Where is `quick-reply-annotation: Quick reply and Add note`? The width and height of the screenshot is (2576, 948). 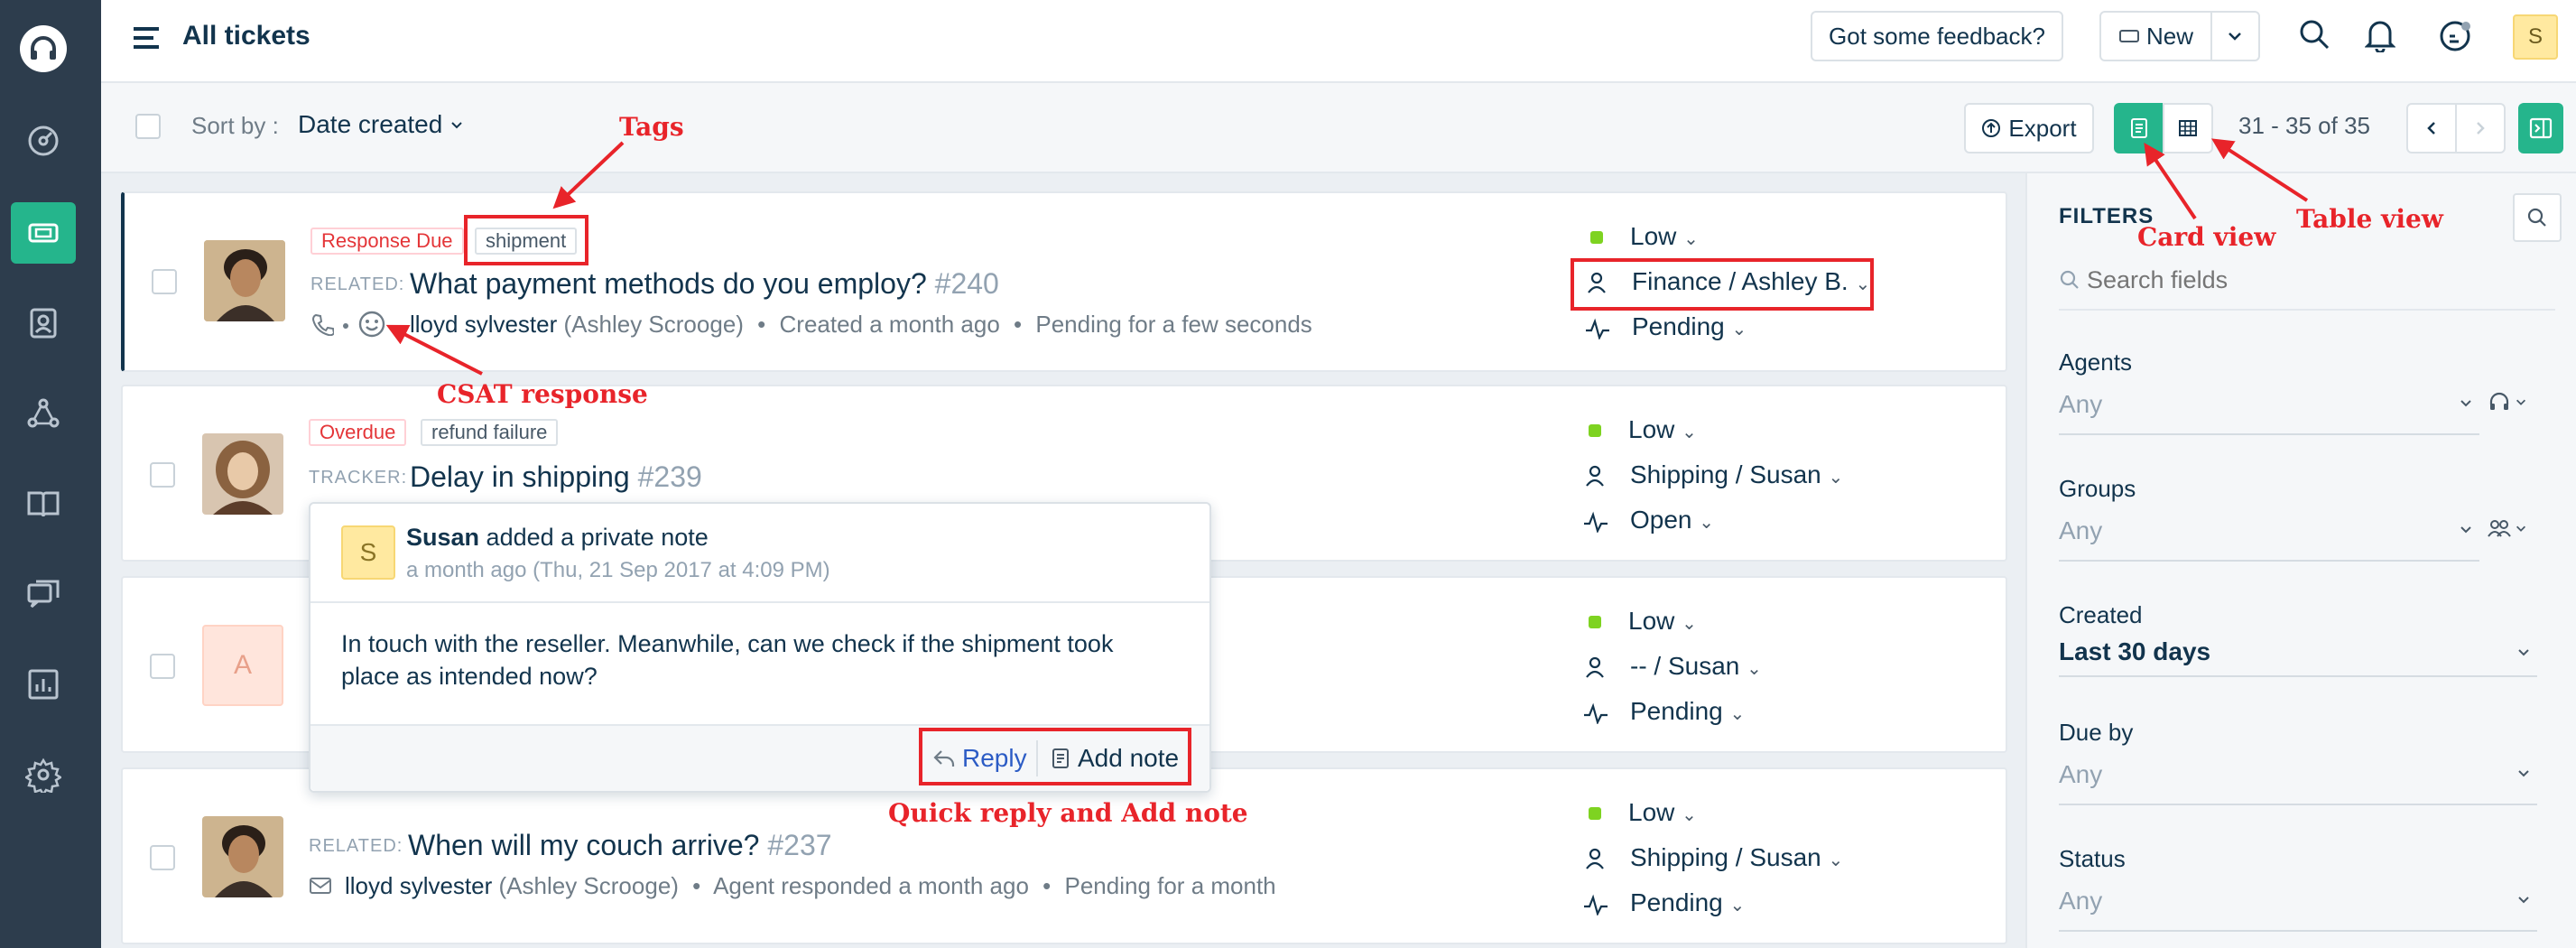 quick-reply-annotation: Quick reply and Add note is located at coordinates (1068, 813).